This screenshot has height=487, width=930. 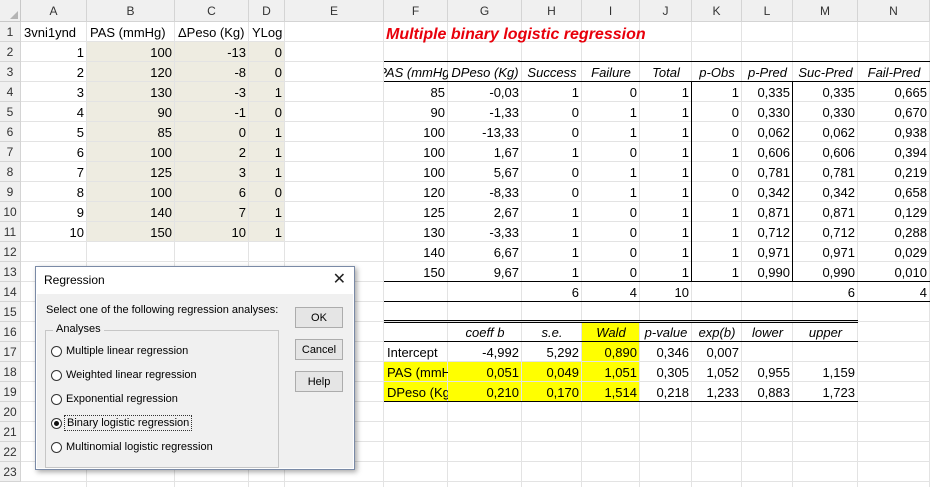 I want to click on cell-A4: 3, so click(x=54, y=92).